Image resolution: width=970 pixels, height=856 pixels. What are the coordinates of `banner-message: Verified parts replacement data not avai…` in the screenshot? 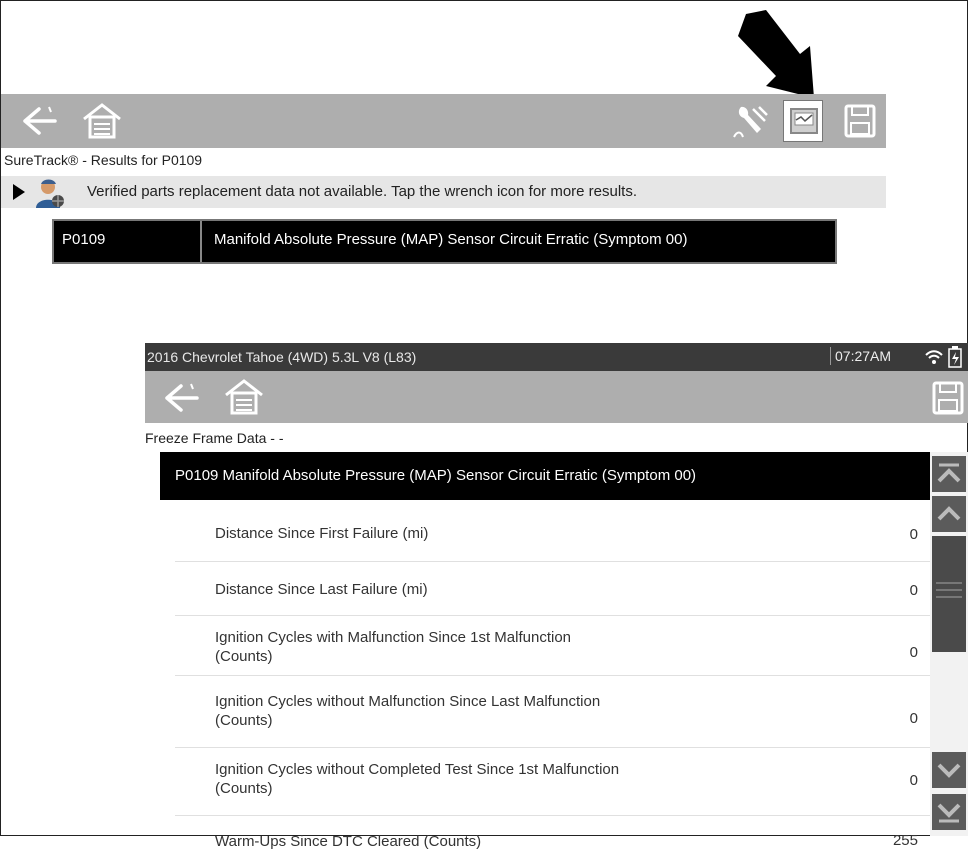 It's located at (362, 191).